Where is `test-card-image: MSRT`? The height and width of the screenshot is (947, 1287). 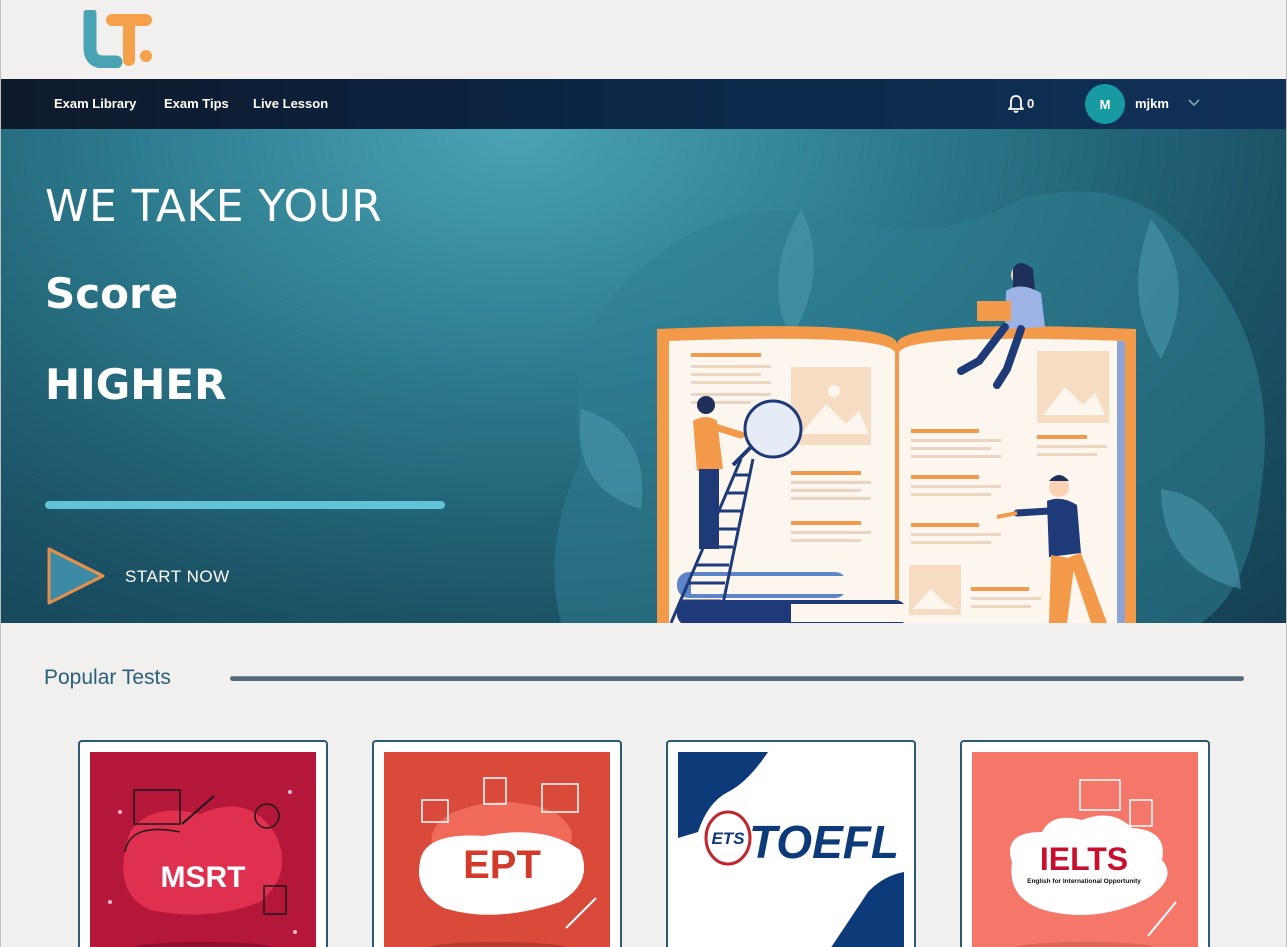
test-card-image: MSRT is located at coordinates (203, 849).